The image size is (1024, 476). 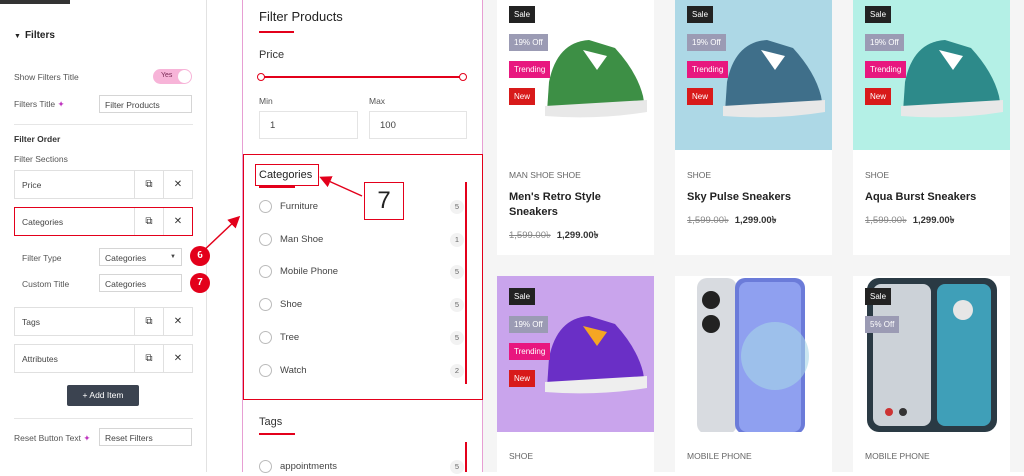 What do you see at coordinates (286, 175) in the screenshot?
I see `categories-heading: Categories` at bounding box center [286, 175].